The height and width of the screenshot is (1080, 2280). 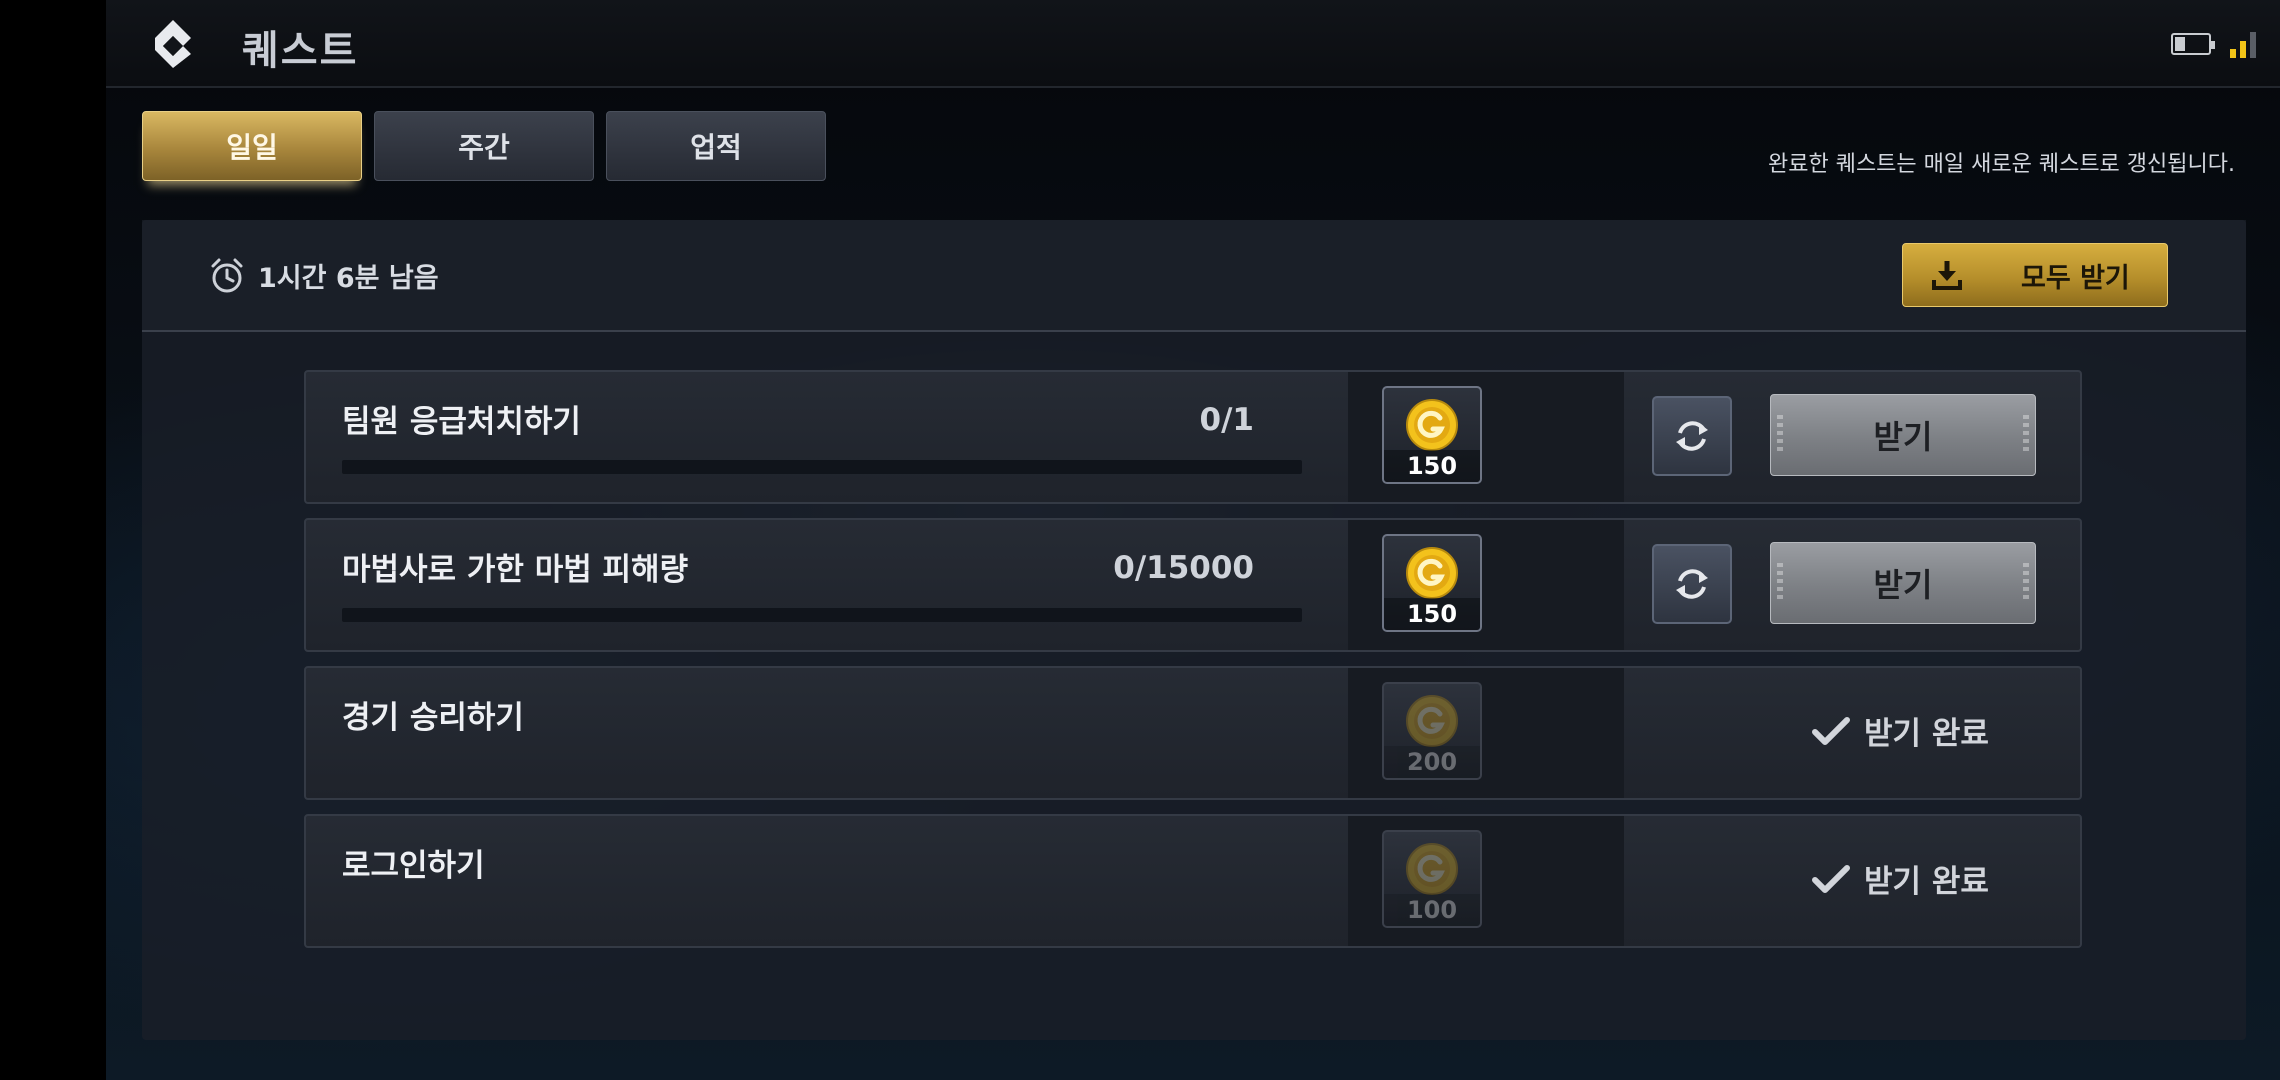 I want to click on quest-title: 팀원 응급처치하기, so click(x=461, y=422).